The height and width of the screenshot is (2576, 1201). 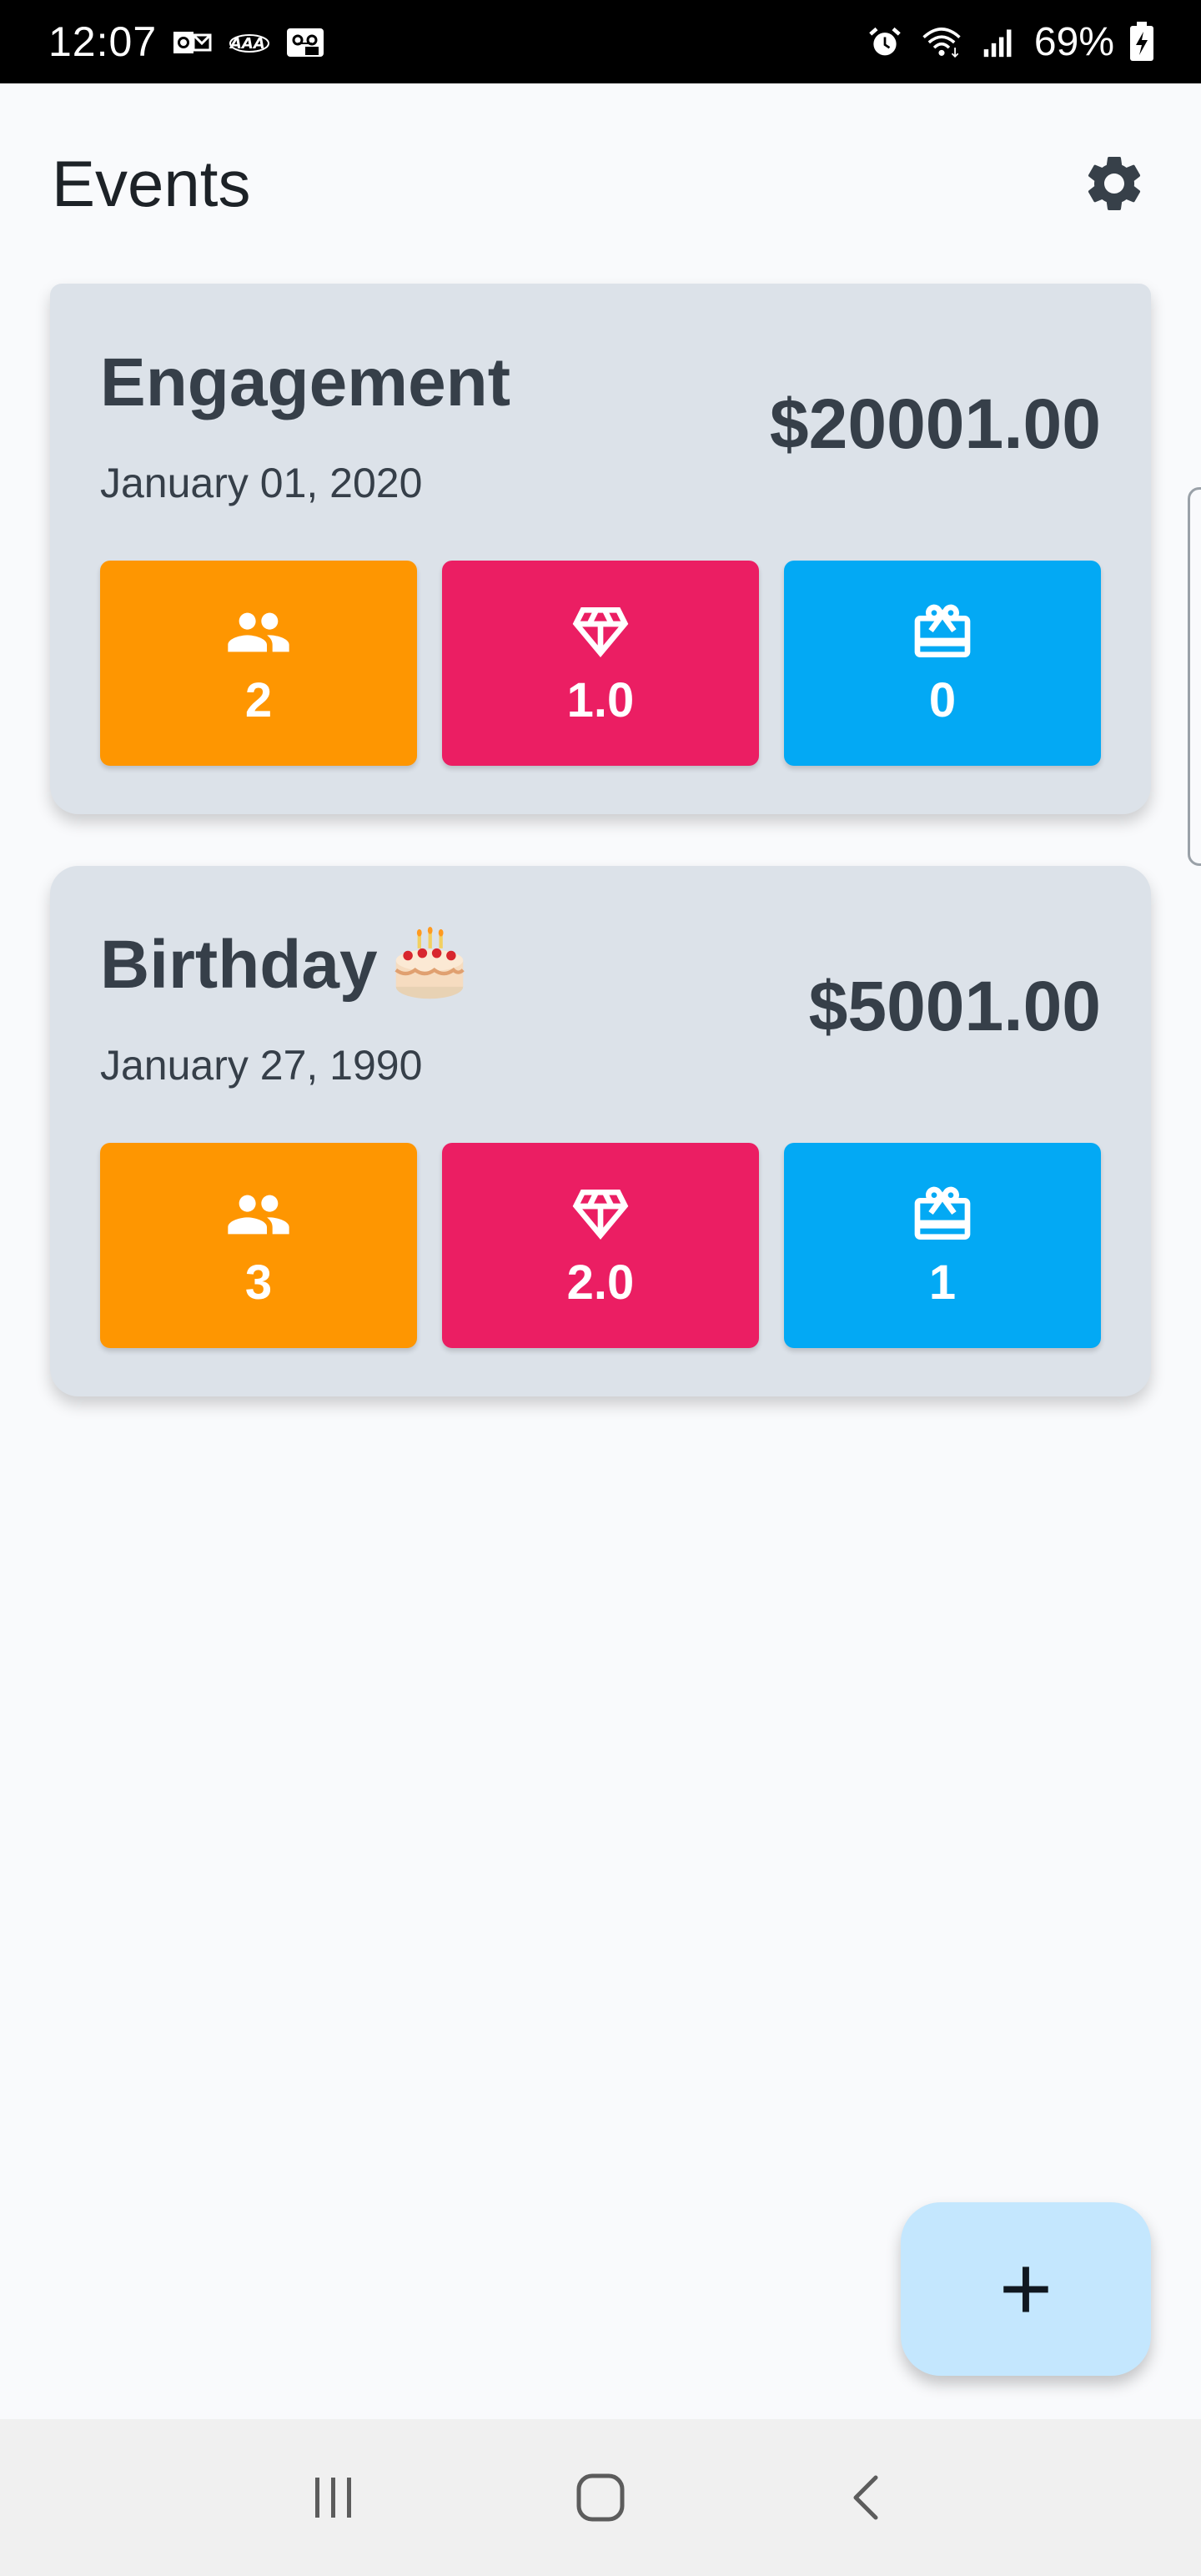 I want to click on event-title: Engagement, so click(x=305, y=382).